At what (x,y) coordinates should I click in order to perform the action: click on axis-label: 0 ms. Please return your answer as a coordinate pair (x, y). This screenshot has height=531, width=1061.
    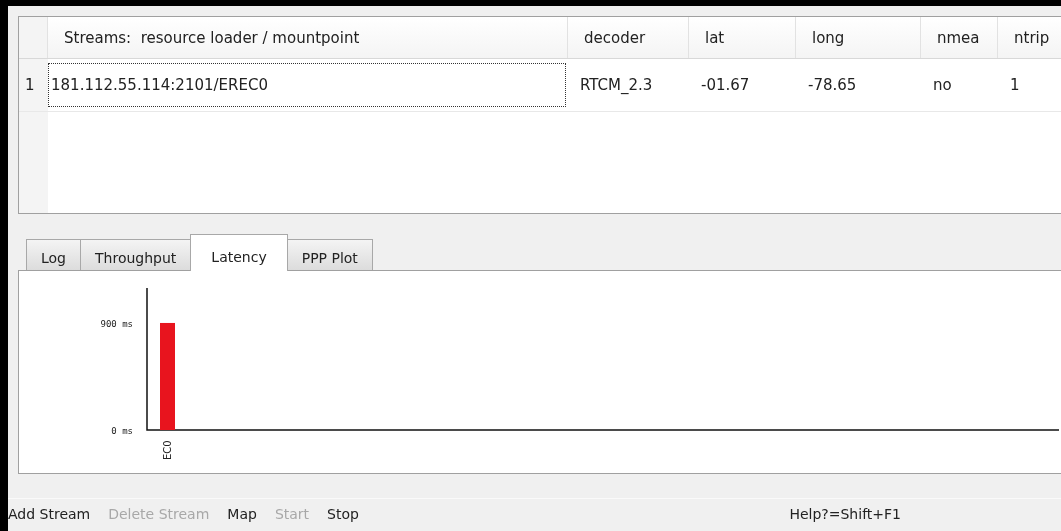
    Looking at the image, I should click on (122, 431).